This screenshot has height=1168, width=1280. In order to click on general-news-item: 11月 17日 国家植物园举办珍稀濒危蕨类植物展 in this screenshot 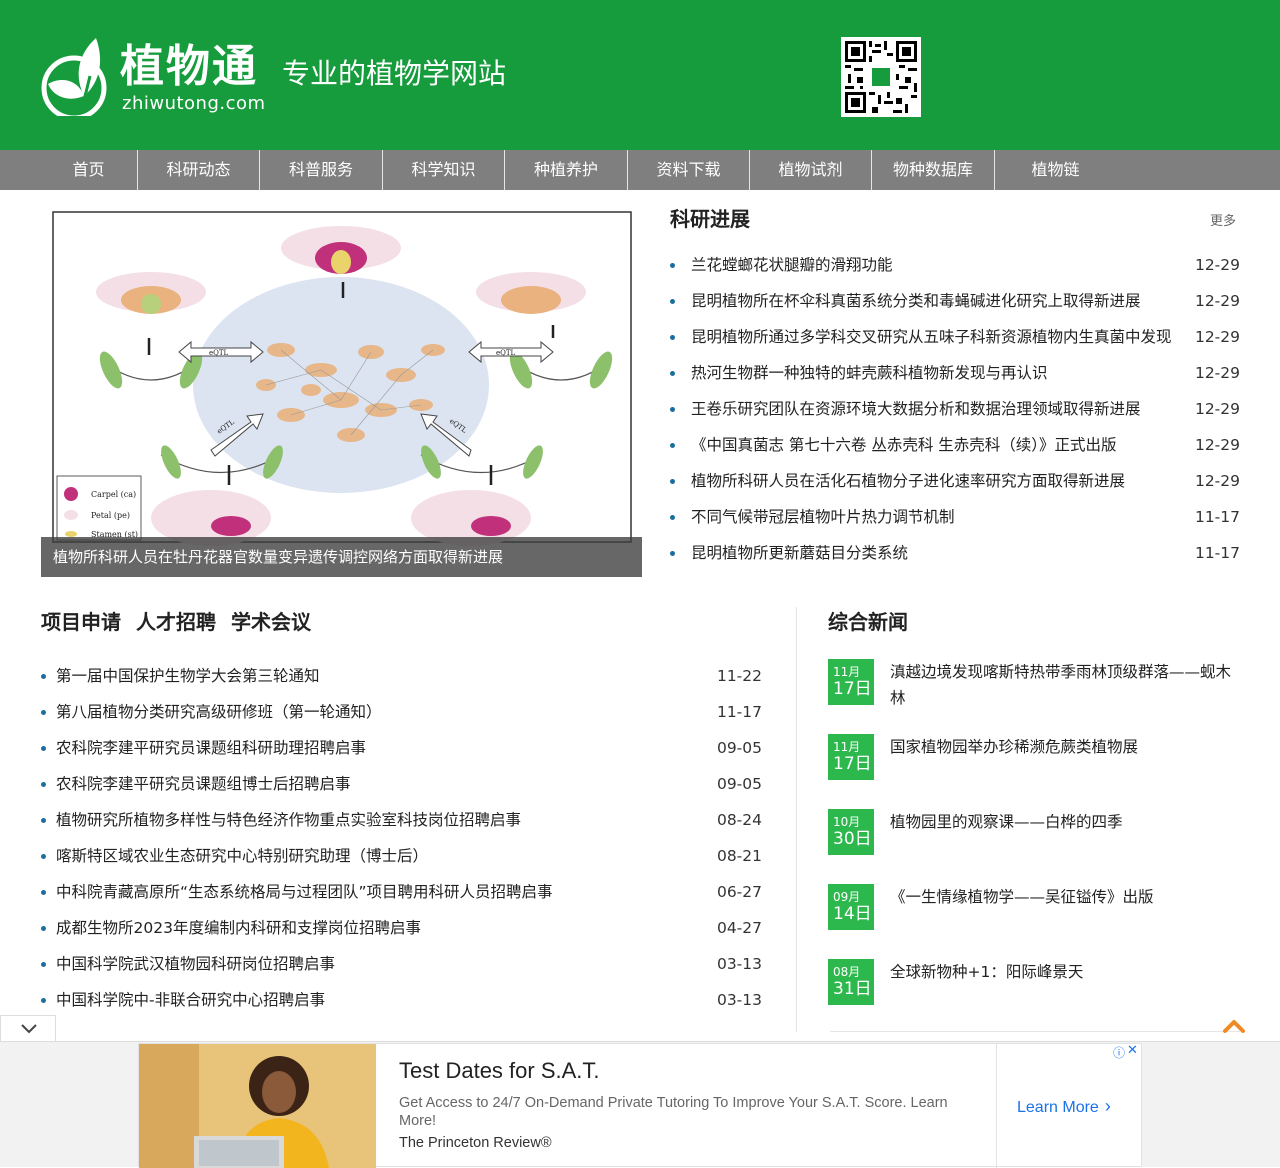, I will do `click(1034, 769)`.